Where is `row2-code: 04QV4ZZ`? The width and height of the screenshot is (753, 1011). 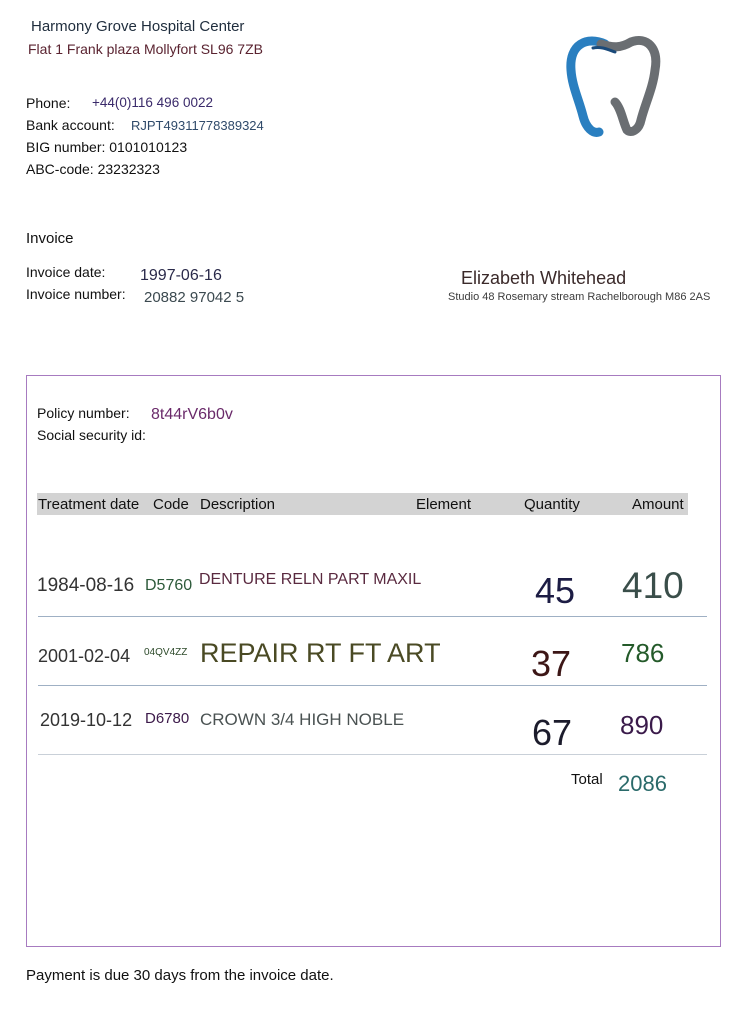 row2-code: 04QV4ZZ is located at coordinates (166, 652).